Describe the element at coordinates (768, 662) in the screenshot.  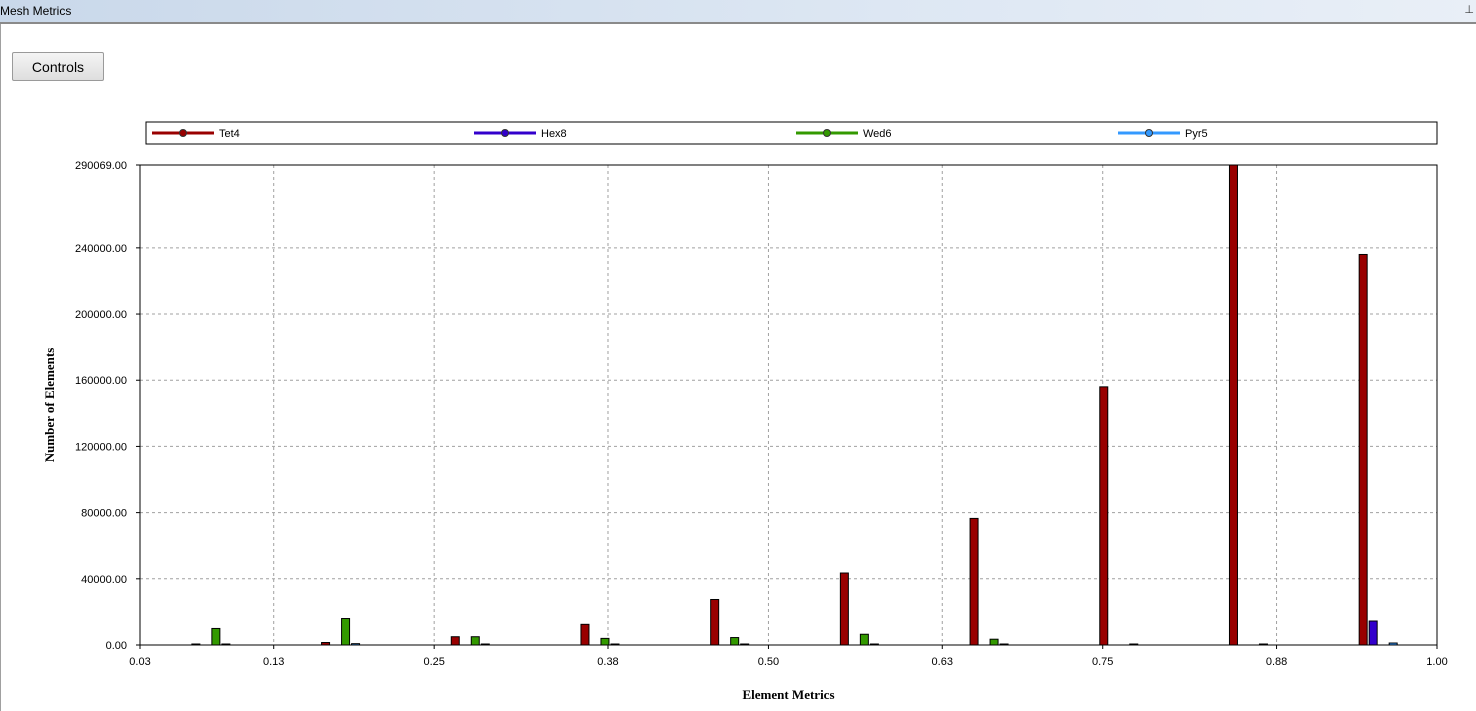
I see `x-tick-label: 0.50` at that location.